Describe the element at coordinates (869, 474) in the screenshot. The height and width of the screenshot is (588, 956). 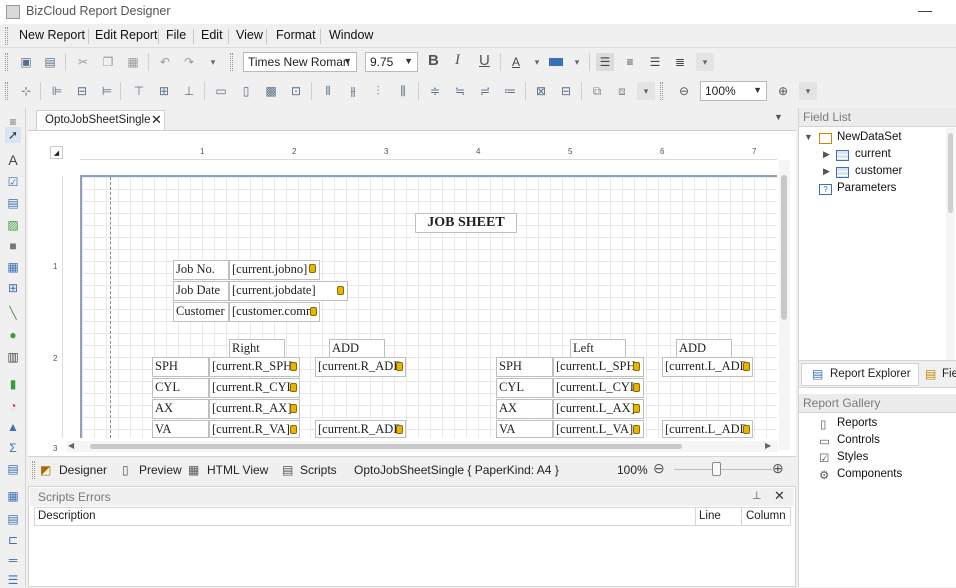
I see `gallery-item-components: Components` at that location.